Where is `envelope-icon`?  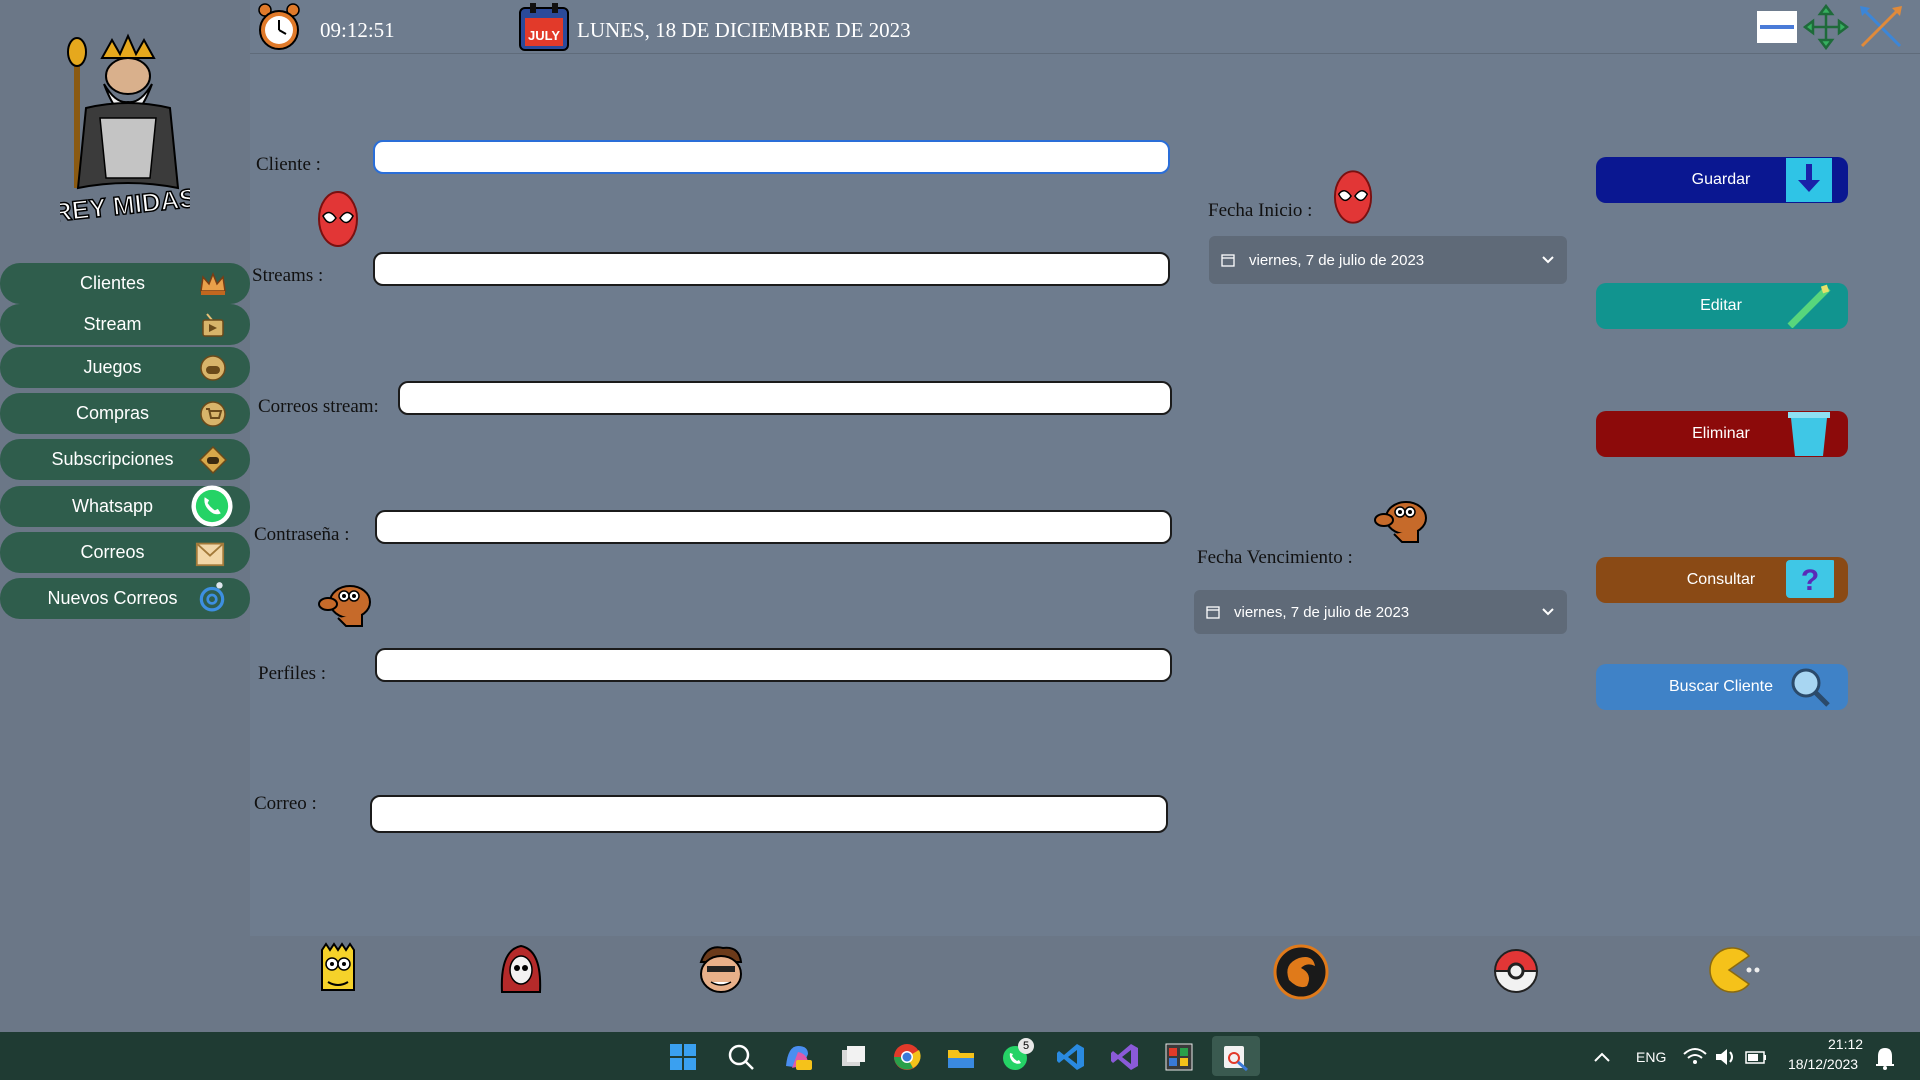 envelope-icon is located at coordinates (210, 554).